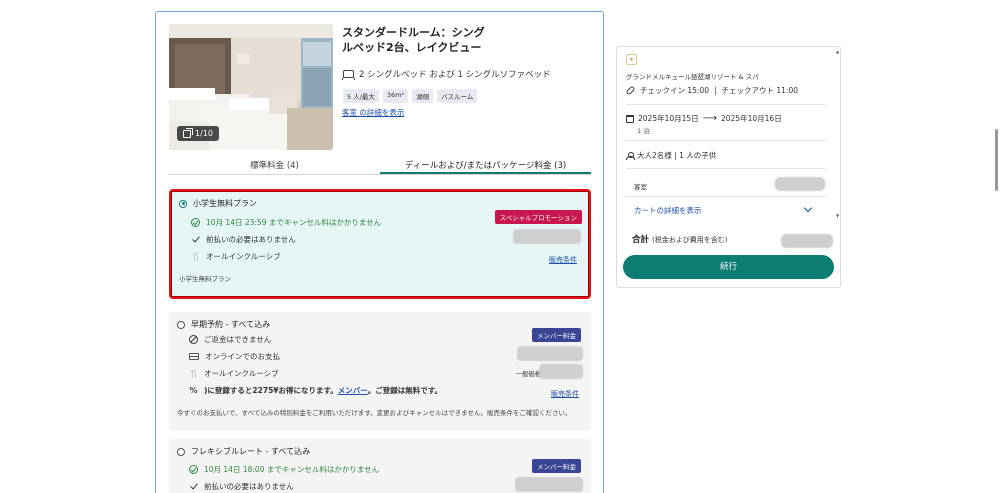 The height and width of the screenshot is (493, 1000). I want to click on person-icon, so click(630, 155).